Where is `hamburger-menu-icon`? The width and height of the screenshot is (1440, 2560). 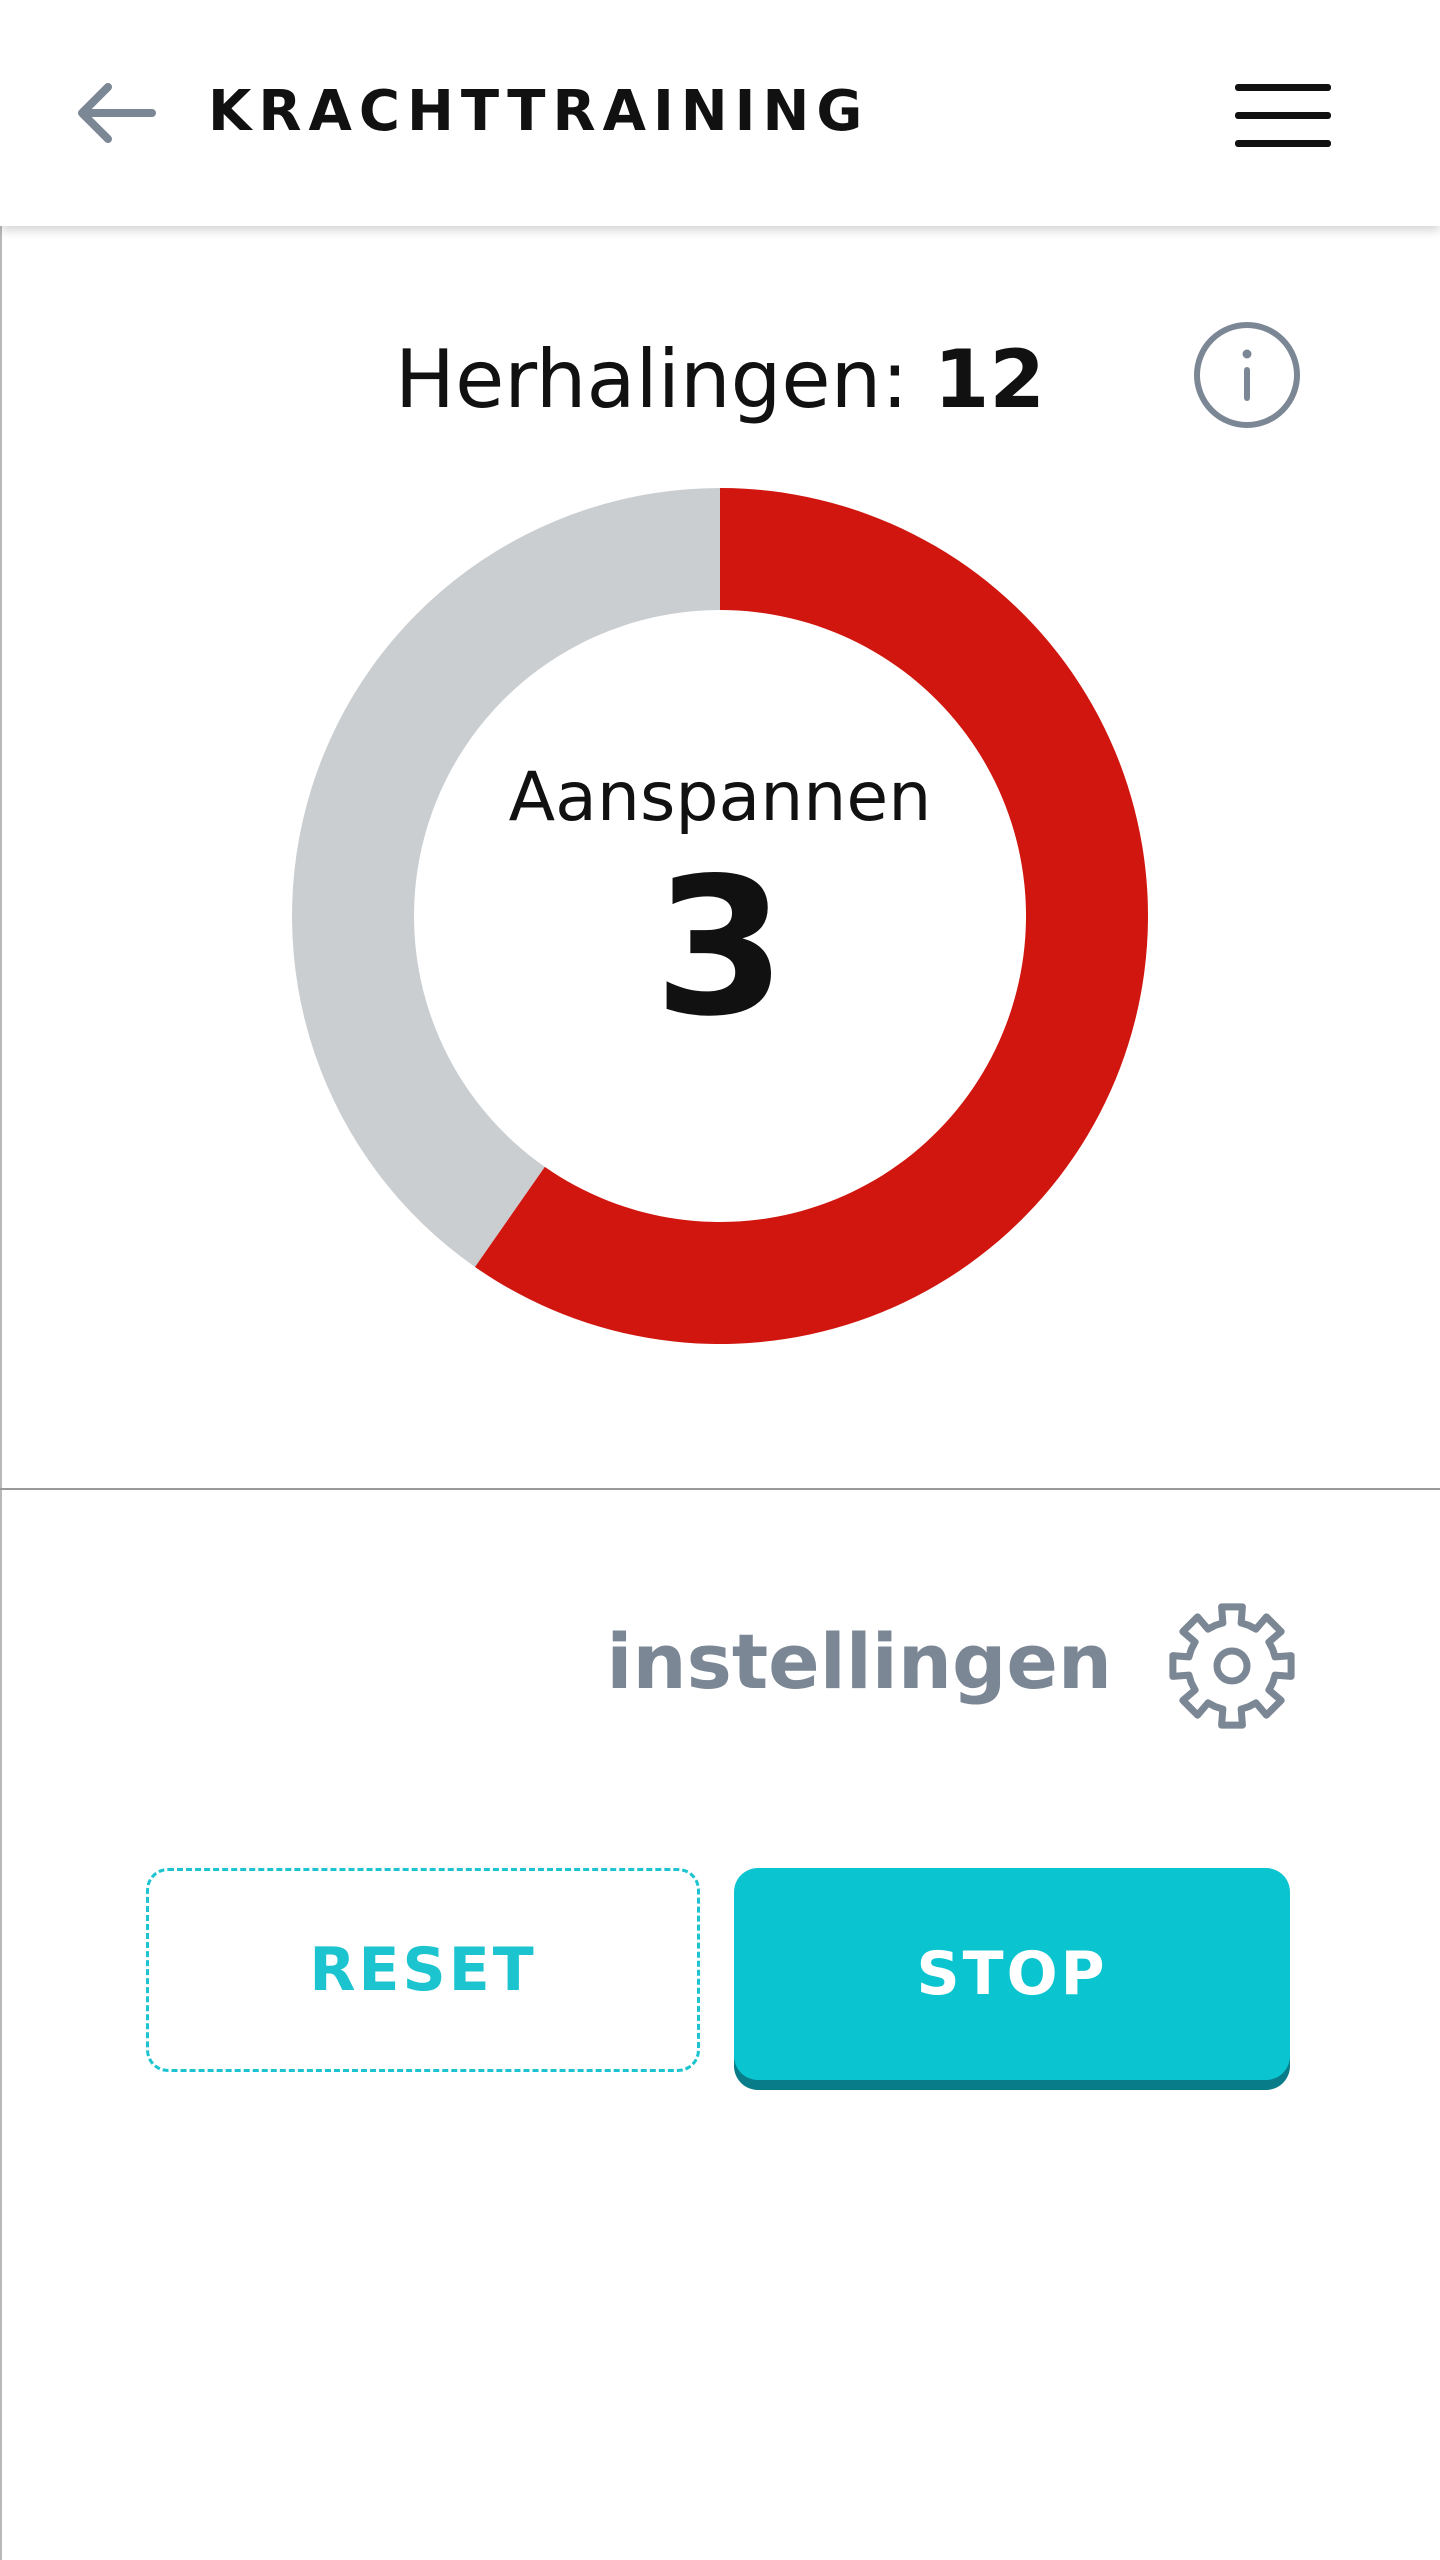 hamburger-menu-icon is located at coordinates (1283, 115).